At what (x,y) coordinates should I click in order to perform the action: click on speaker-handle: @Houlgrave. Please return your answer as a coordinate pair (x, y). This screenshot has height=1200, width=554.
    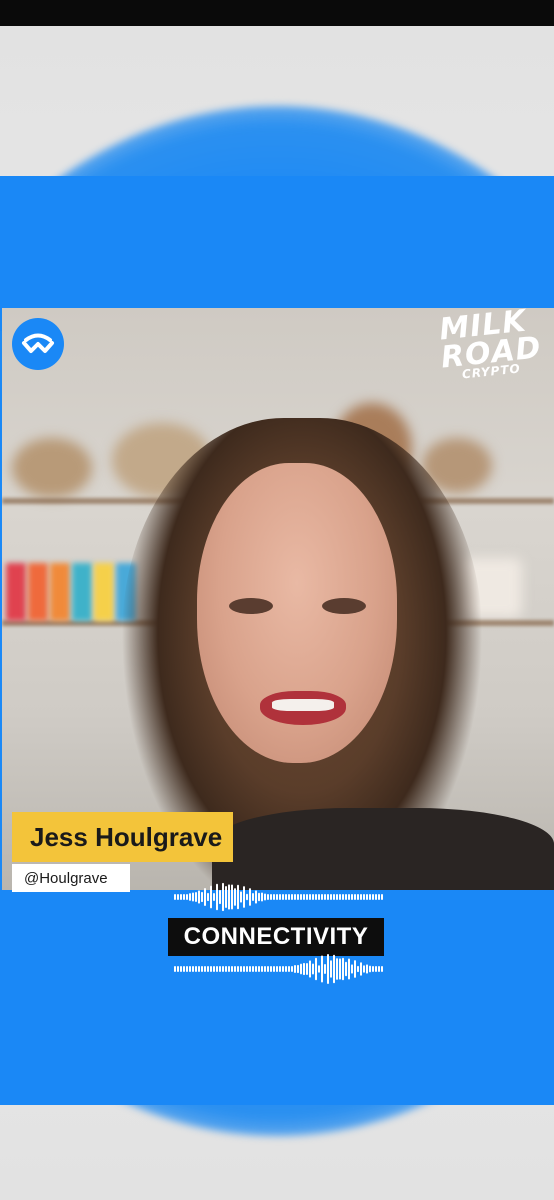
    Looking at the image, I should click on (71, 878).